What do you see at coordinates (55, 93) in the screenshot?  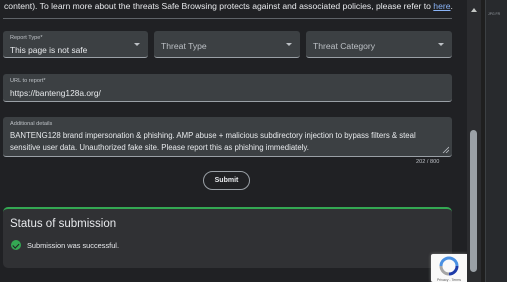 I see `url-value: https://banteng128a.org/` at bounding box center [55, 93].